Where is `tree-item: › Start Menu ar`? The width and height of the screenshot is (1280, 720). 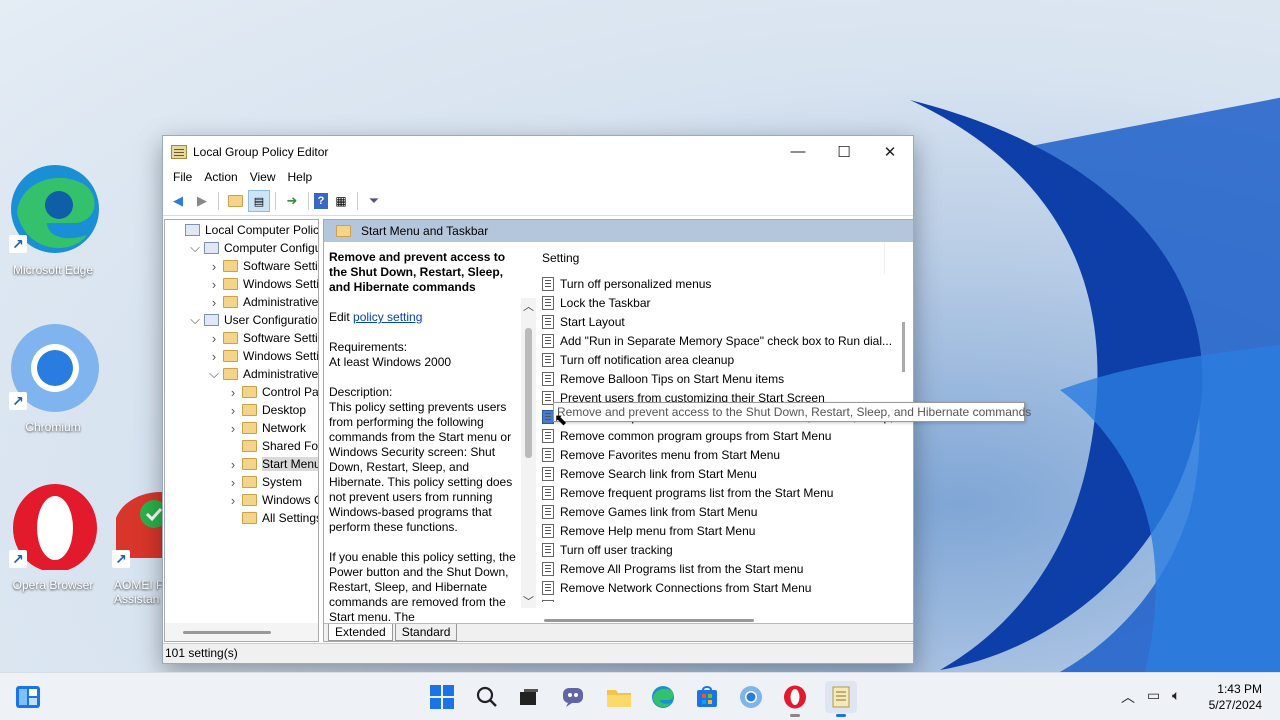
tree-item: › Start Menu ar is located at coordinates (241, 464).